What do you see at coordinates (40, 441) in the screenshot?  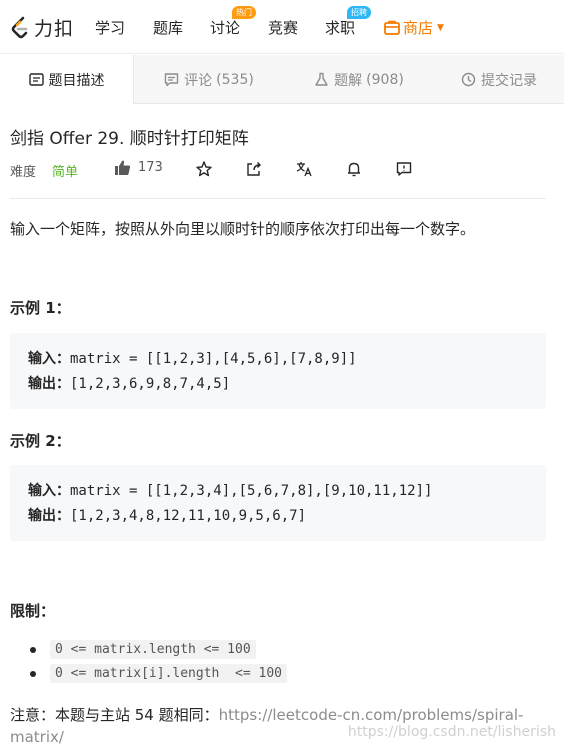 I see `example-2-title: 示例 2：` at bounding box center [40, 441].